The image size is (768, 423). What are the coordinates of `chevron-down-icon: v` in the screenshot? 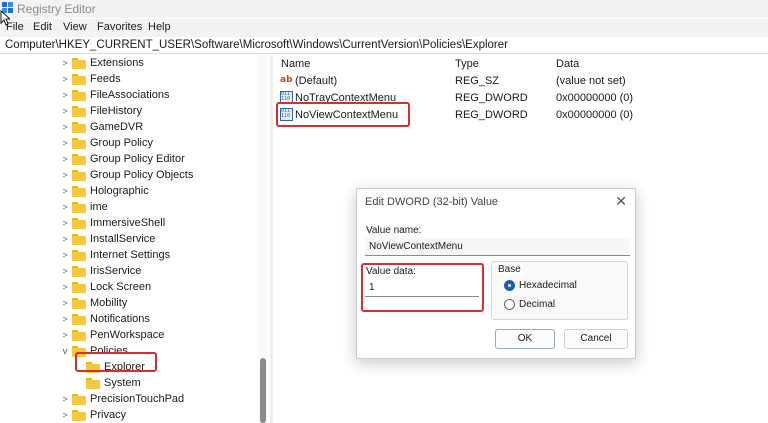 It's located at (65, 351).